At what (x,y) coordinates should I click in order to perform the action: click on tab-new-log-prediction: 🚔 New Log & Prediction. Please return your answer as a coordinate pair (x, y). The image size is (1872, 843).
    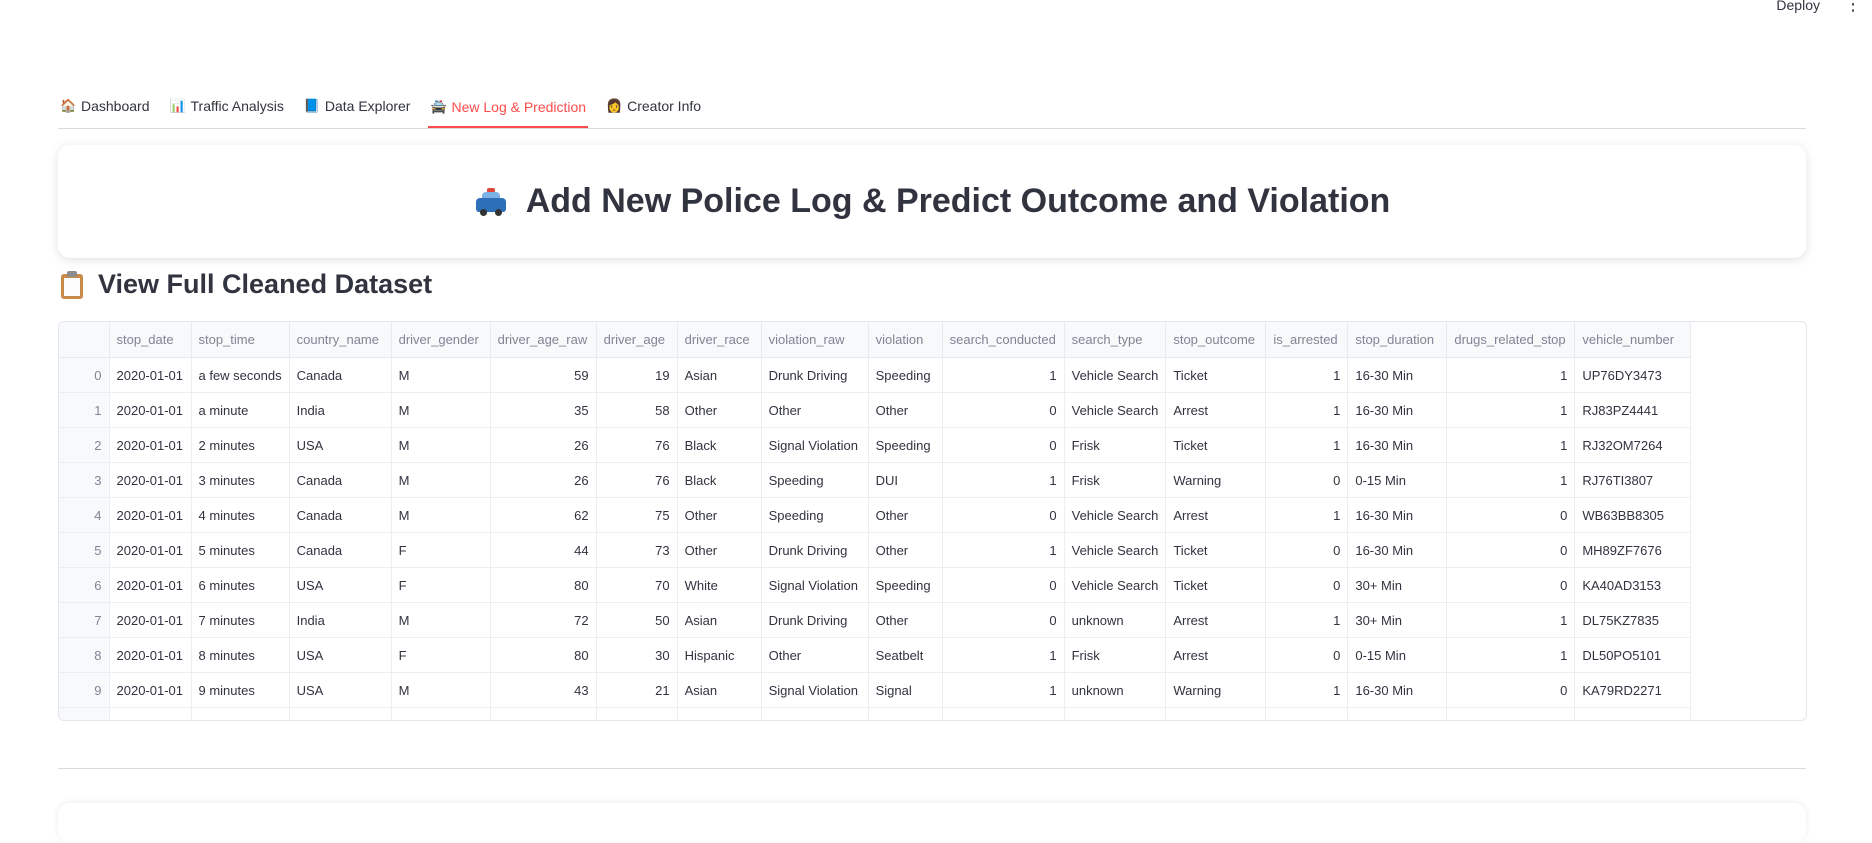
    Looking at the image, I should click on (508, 108).